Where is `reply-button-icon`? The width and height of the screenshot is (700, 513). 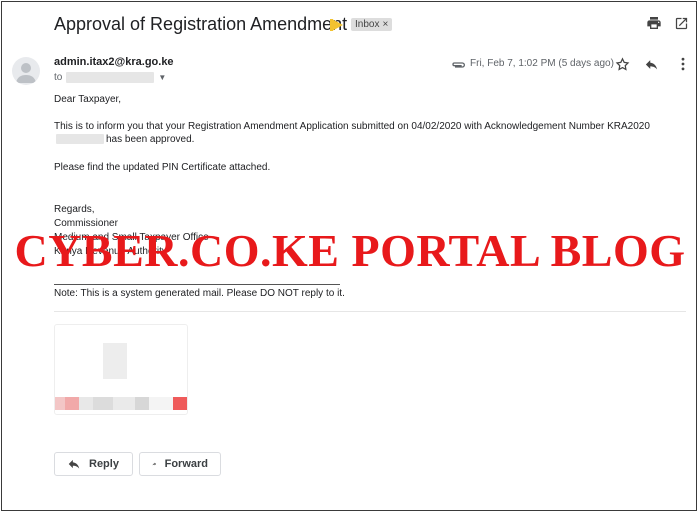 reply-button-icon is located at coordinates (74, 464).